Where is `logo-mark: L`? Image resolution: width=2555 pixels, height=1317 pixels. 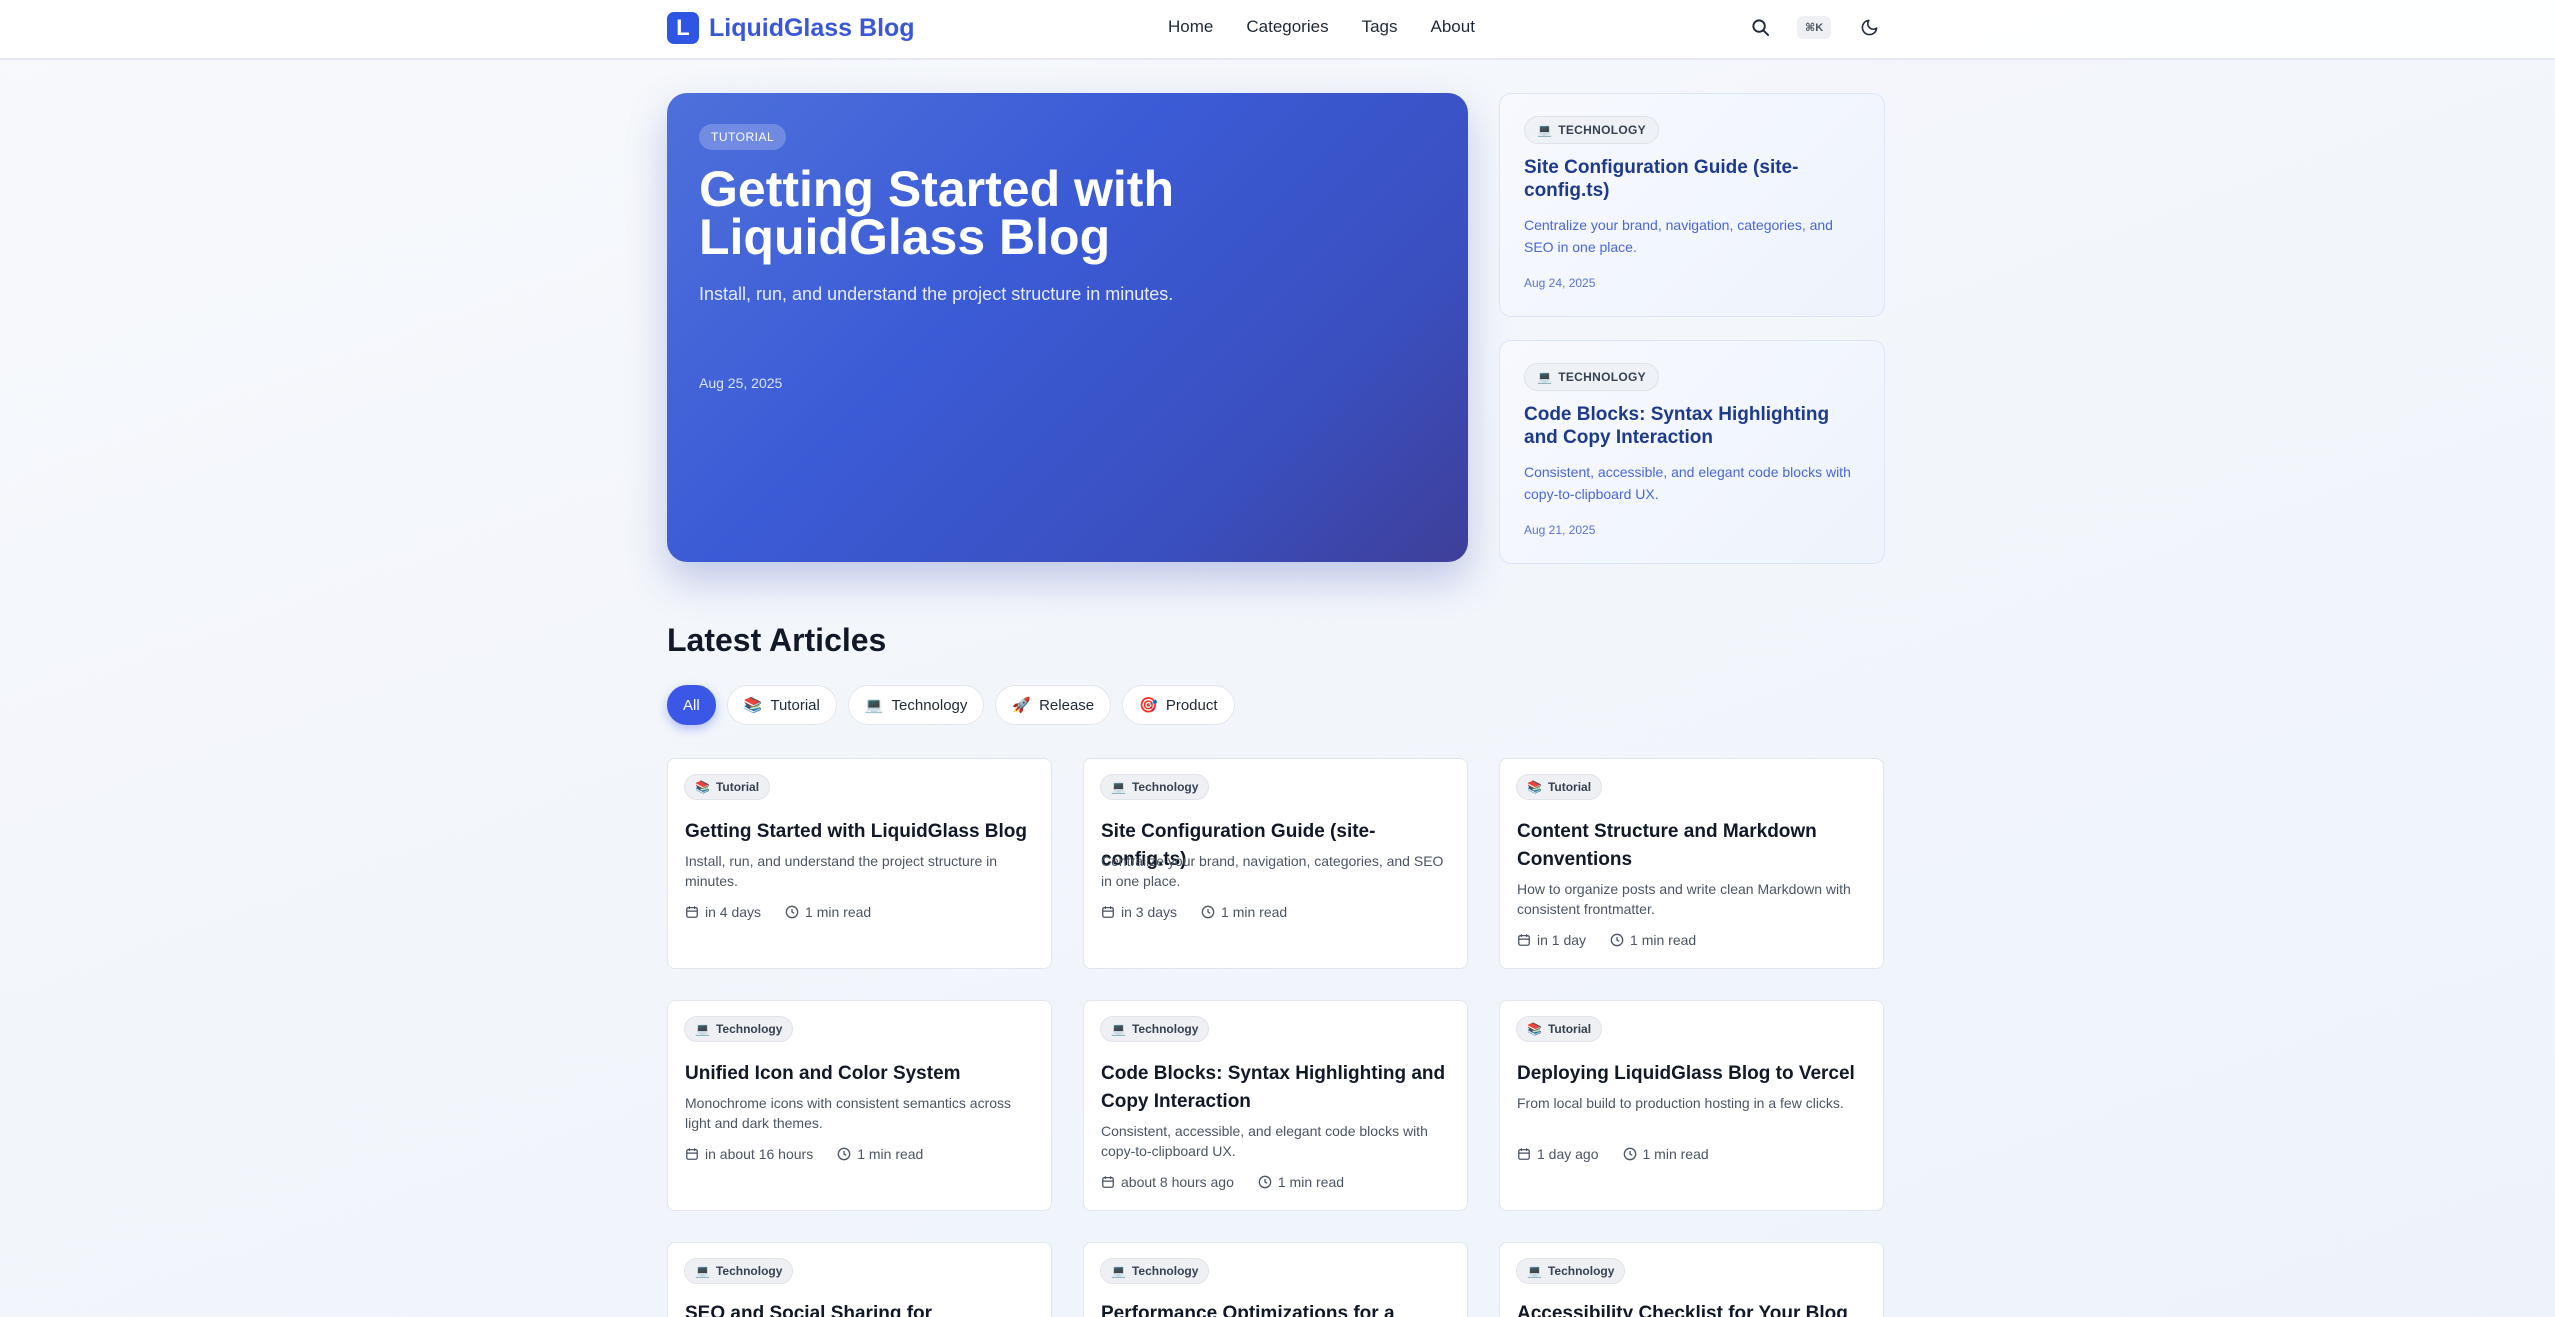 logo-mark: L is located at coordinates (683, 28).